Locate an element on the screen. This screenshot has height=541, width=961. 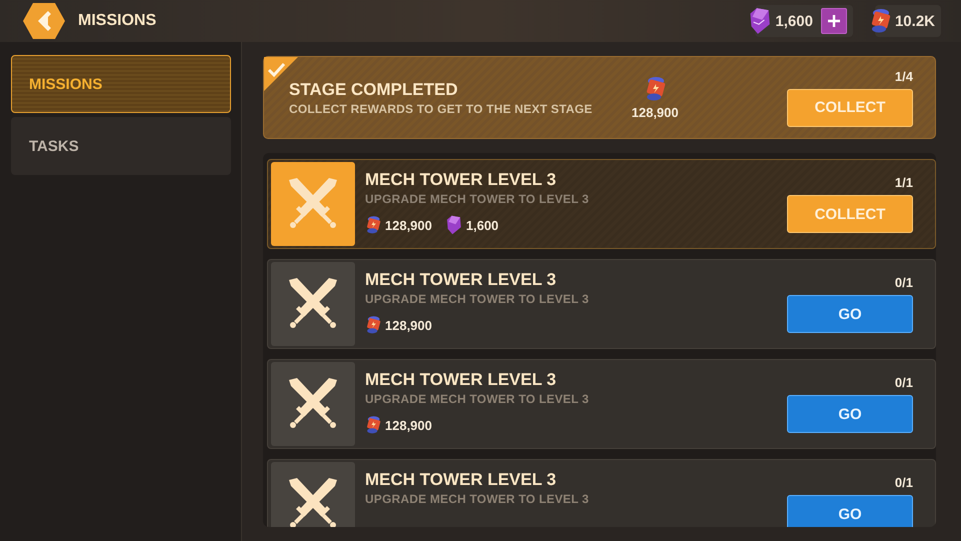
add-button is located at coordinates (833, 21).